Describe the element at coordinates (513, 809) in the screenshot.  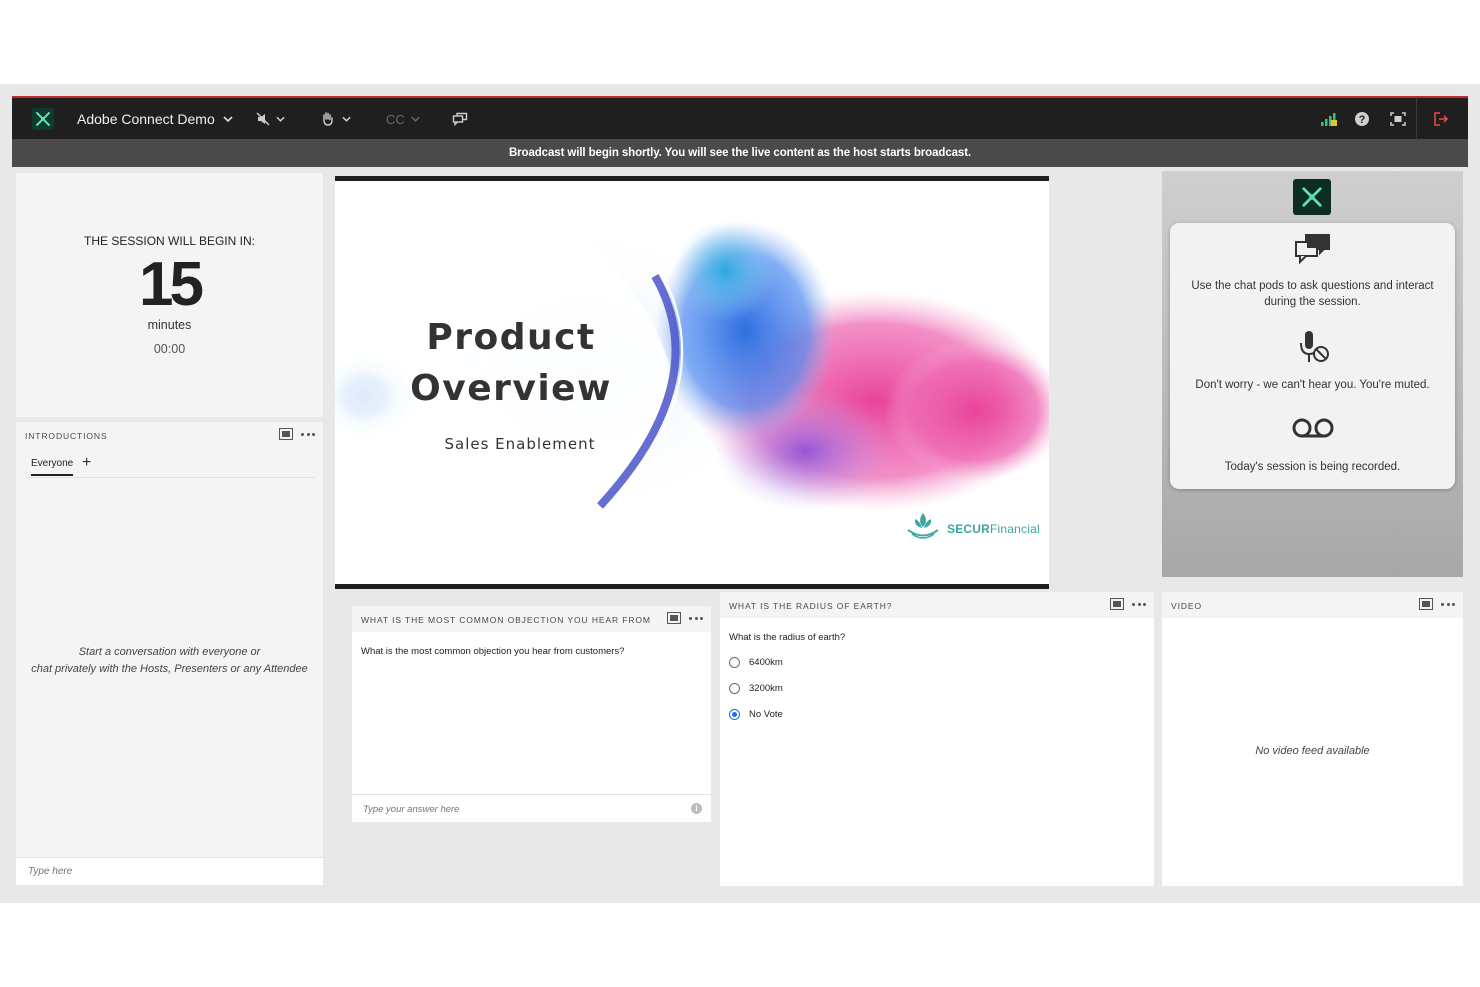
I see `poll-answer-input` at that location.